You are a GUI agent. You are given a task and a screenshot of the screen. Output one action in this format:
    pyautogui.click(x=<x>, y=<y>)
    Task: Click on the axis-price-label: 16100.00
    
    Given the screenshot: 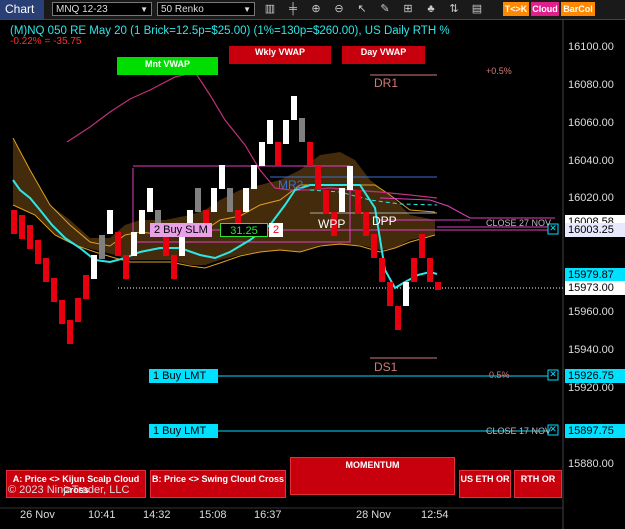 What is the action you would take?
    pyautogui.click(x=591, y=47)
    